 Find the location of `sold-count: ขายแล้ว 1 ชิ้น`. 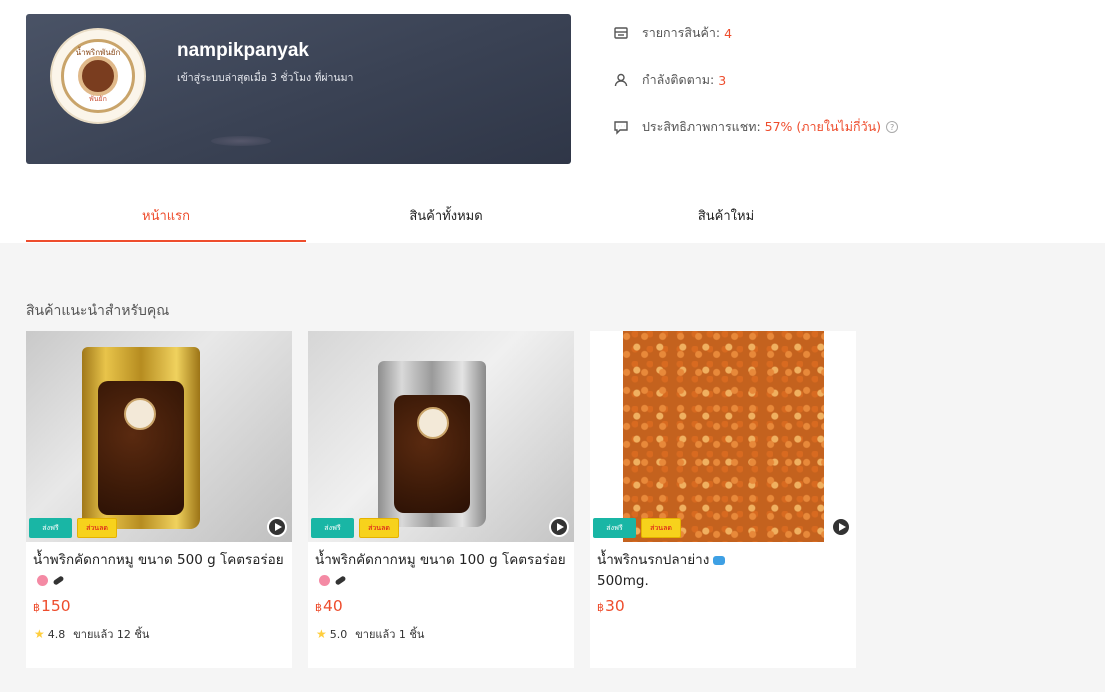

sold-count: ขายแล้ว 1 ชิ้น is located at coordinates (390, 634).